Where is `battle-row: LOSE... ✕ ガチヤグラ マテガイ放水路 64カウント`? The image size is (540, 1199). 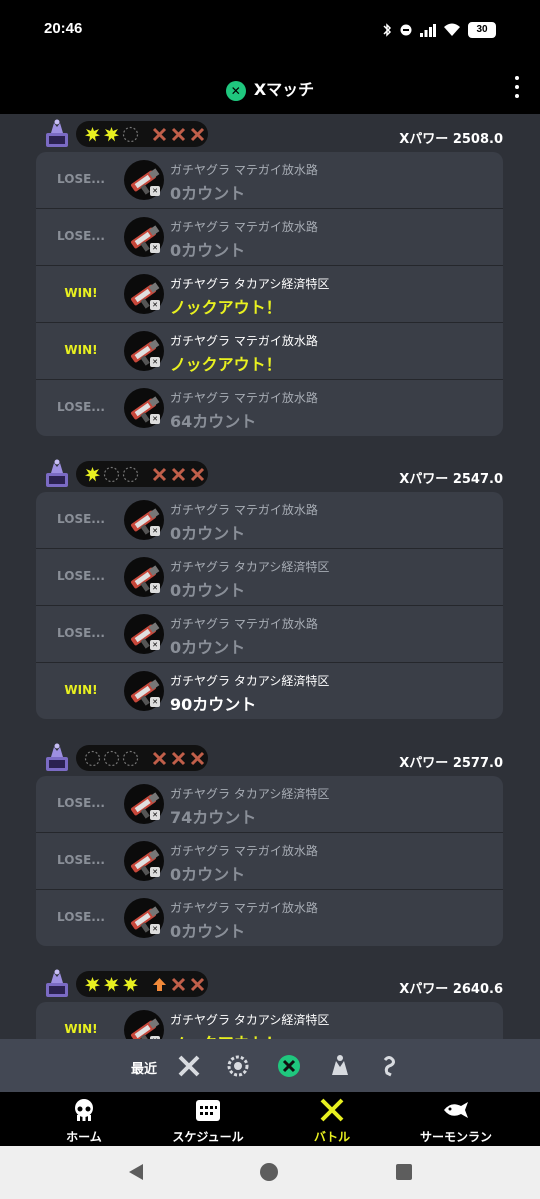
battle-row: LOSE... ✕ ガチヤグラ マテガイ放水路 64カウント is located at coordinates (269, 408).